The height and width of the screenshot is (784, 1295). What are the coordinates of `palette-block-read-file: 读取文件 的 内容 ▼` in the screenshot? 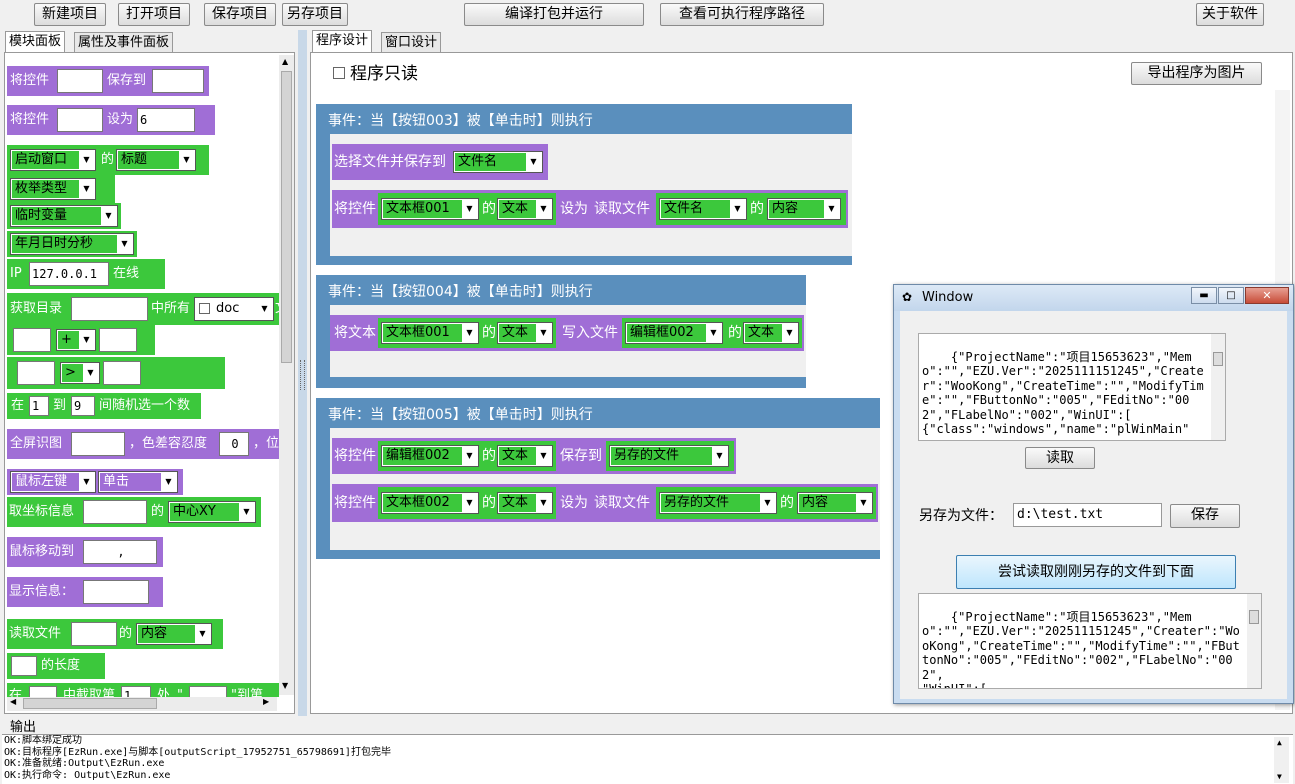 It's located at (115, 634).